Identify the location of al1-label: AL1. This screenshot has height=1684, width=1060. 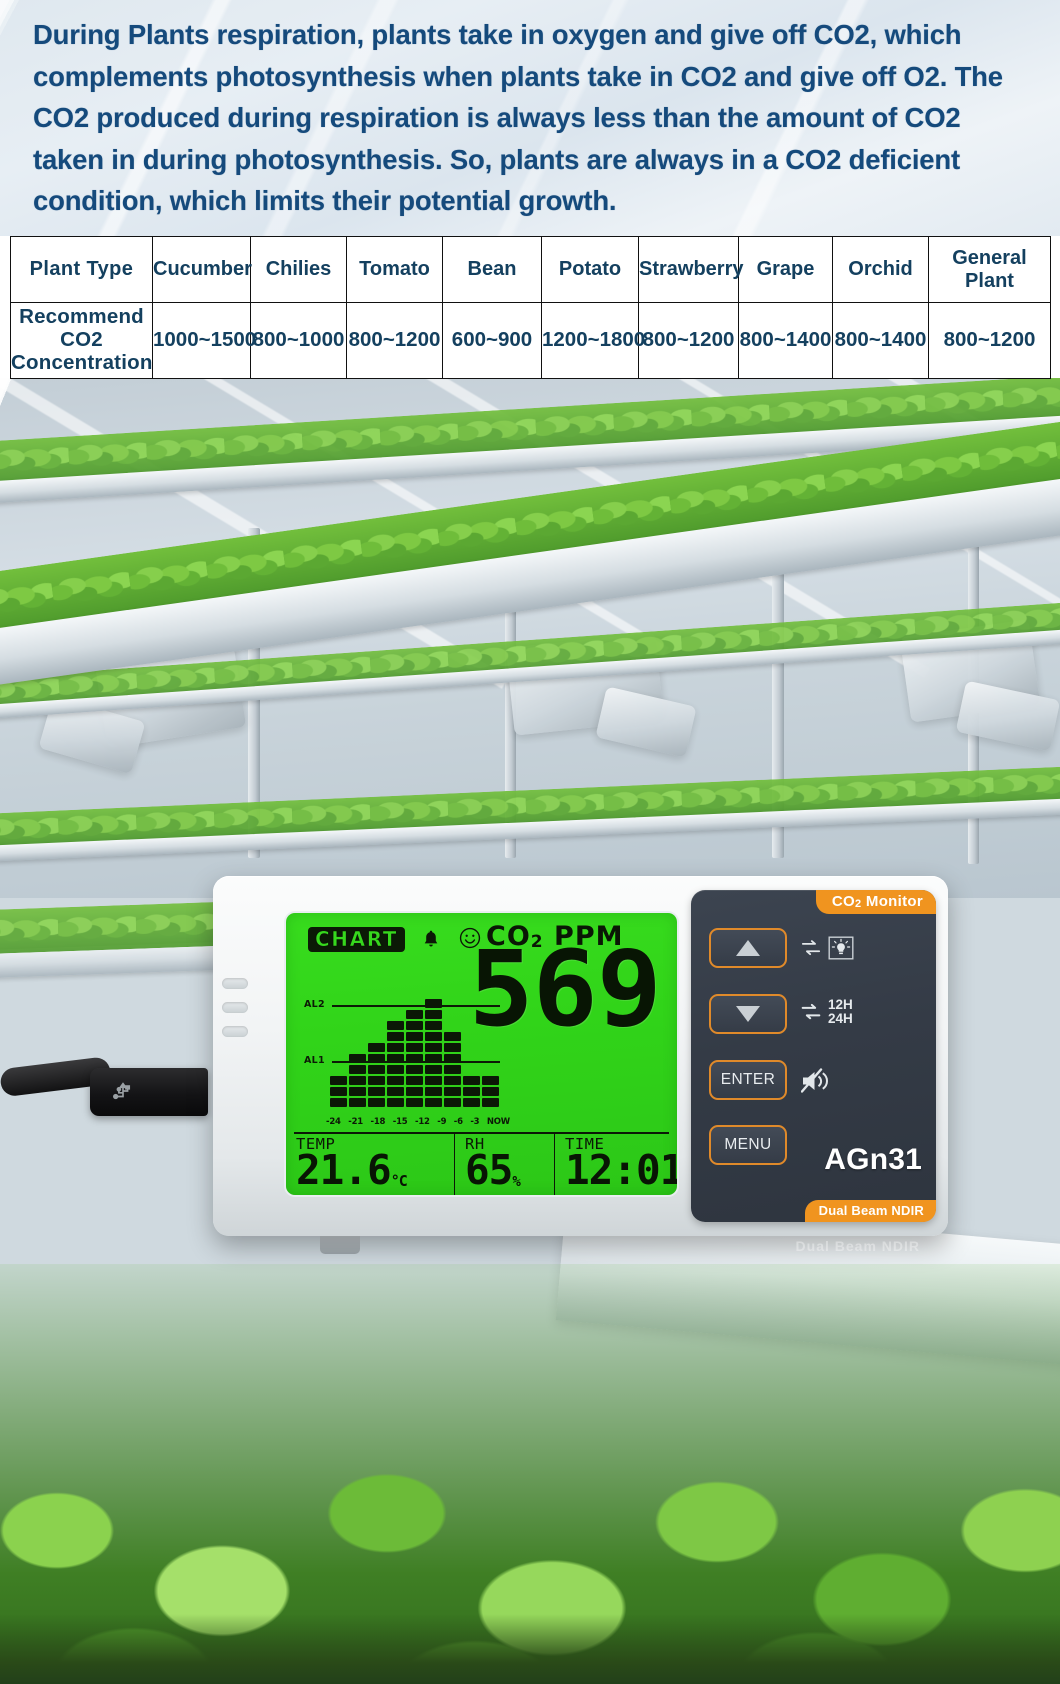
(314, 1060).